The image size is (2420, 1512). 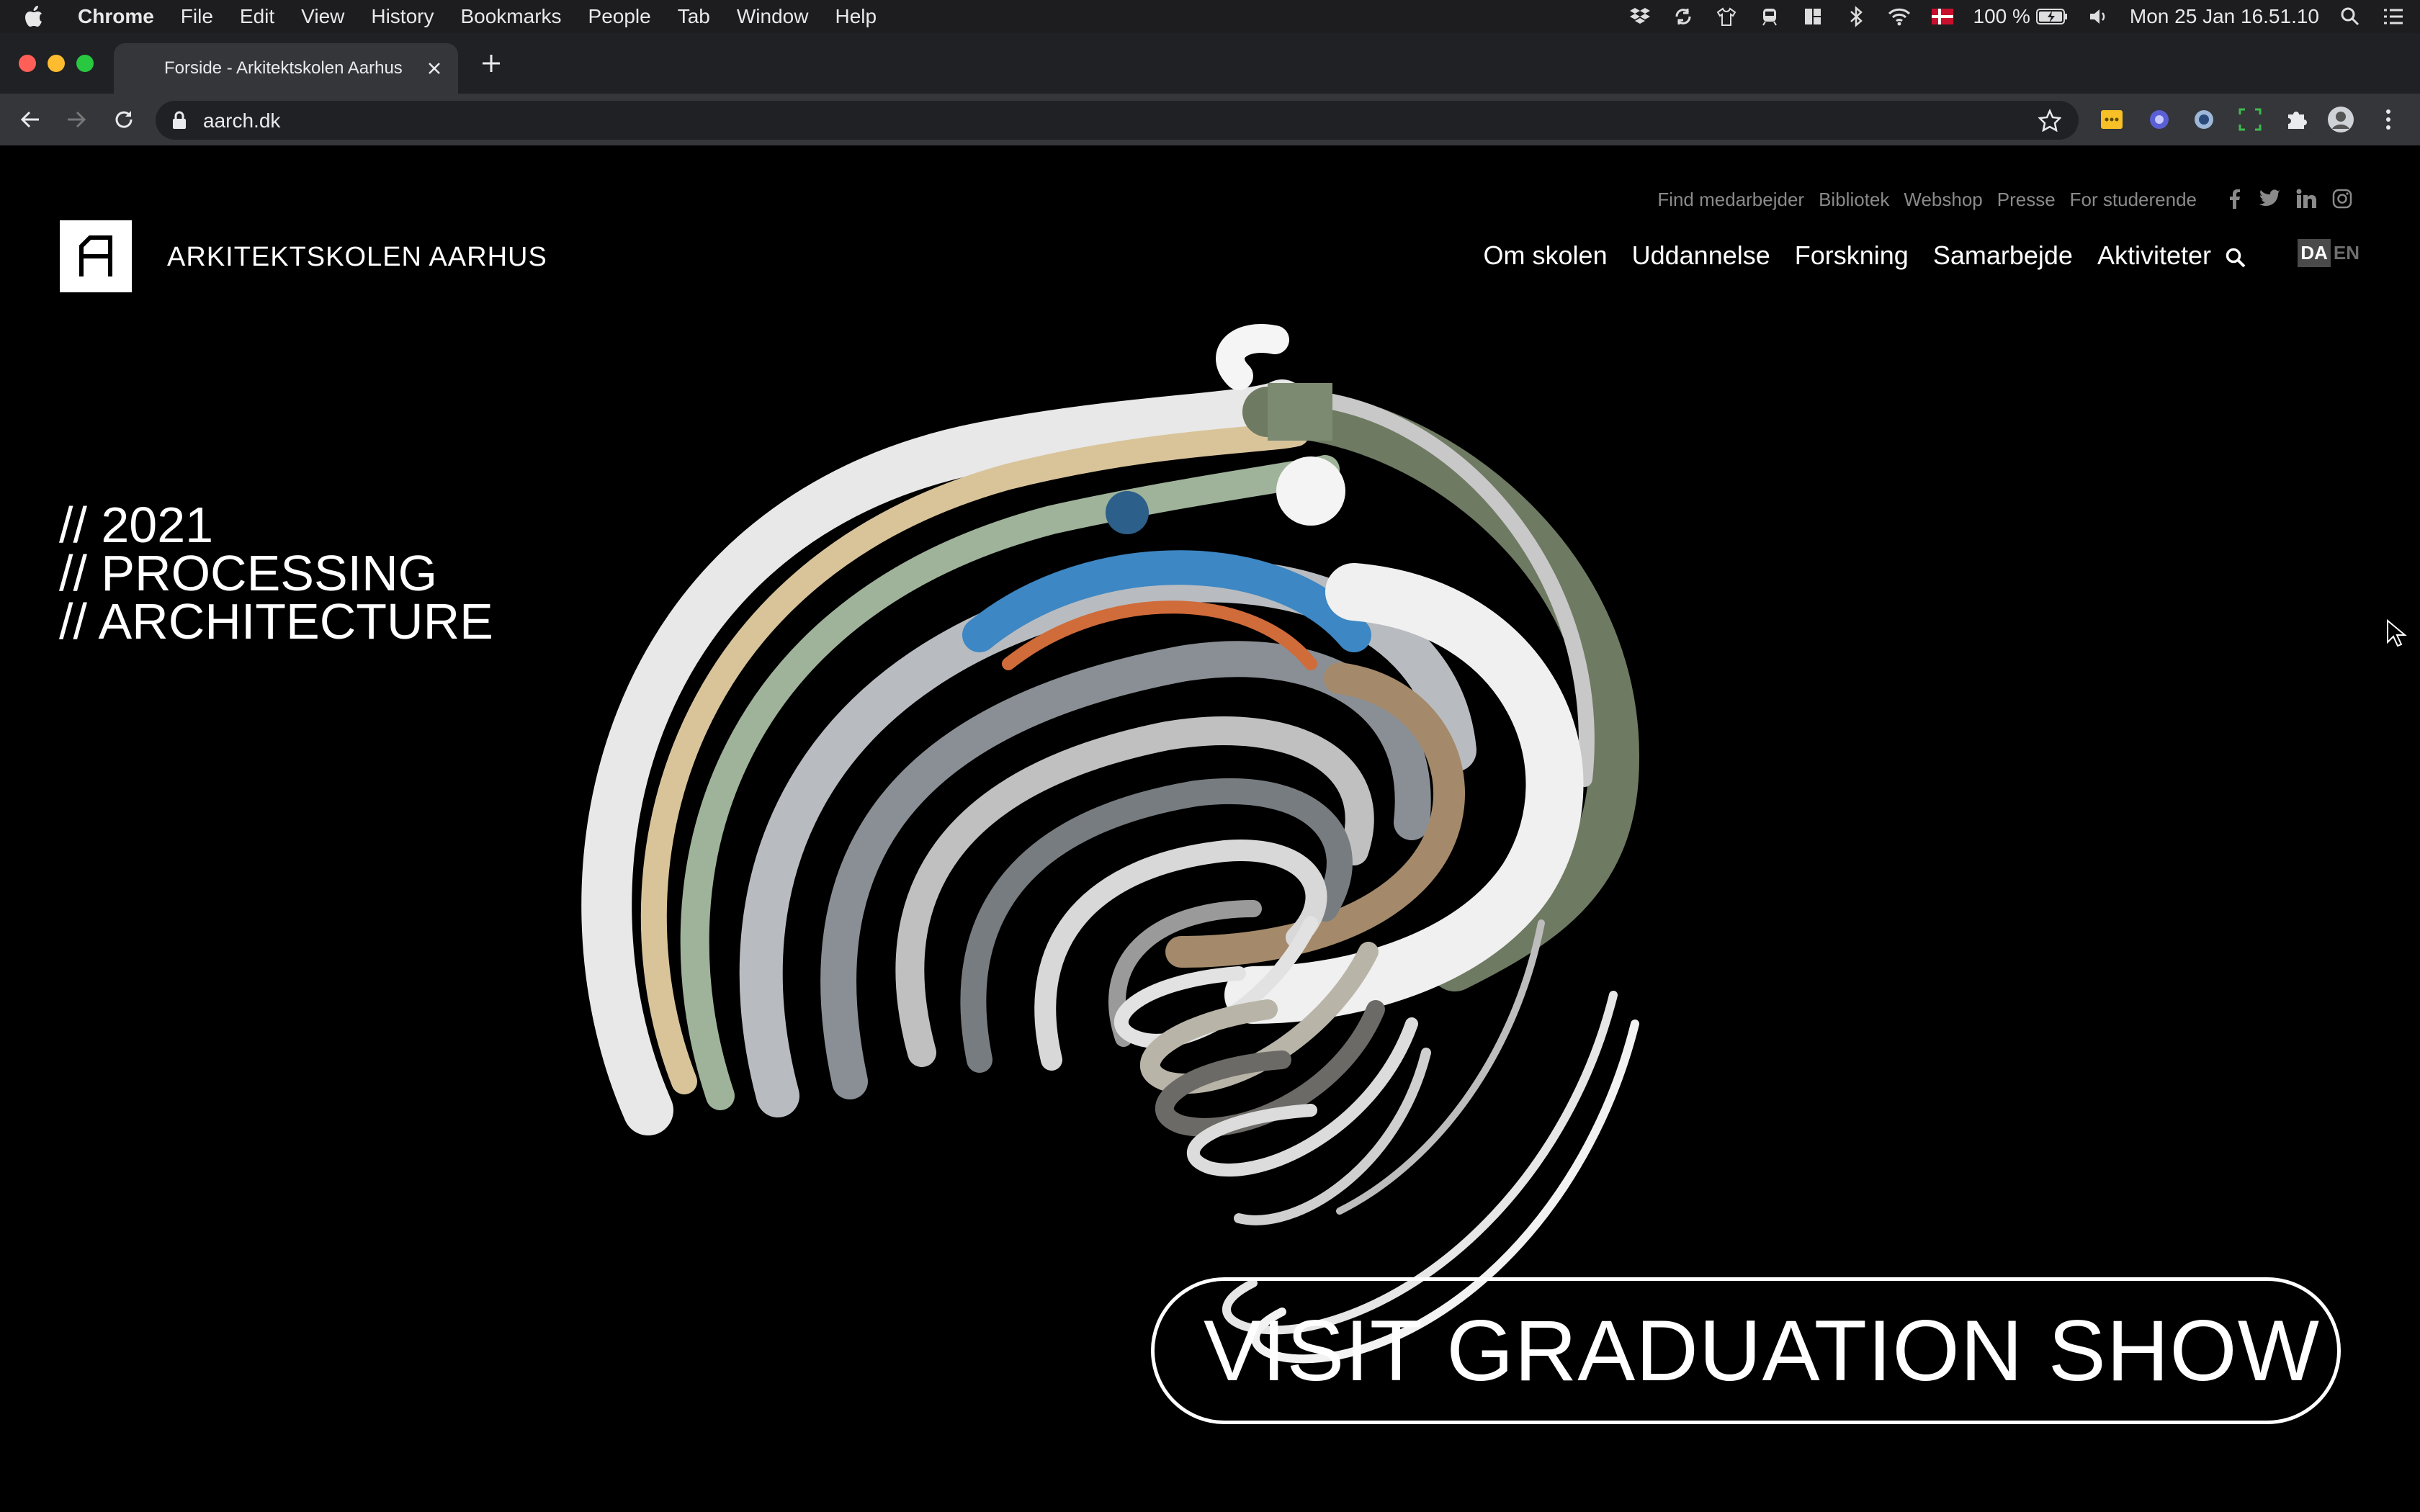 I want to click on battery-icon, so click(x=2051, y=16).